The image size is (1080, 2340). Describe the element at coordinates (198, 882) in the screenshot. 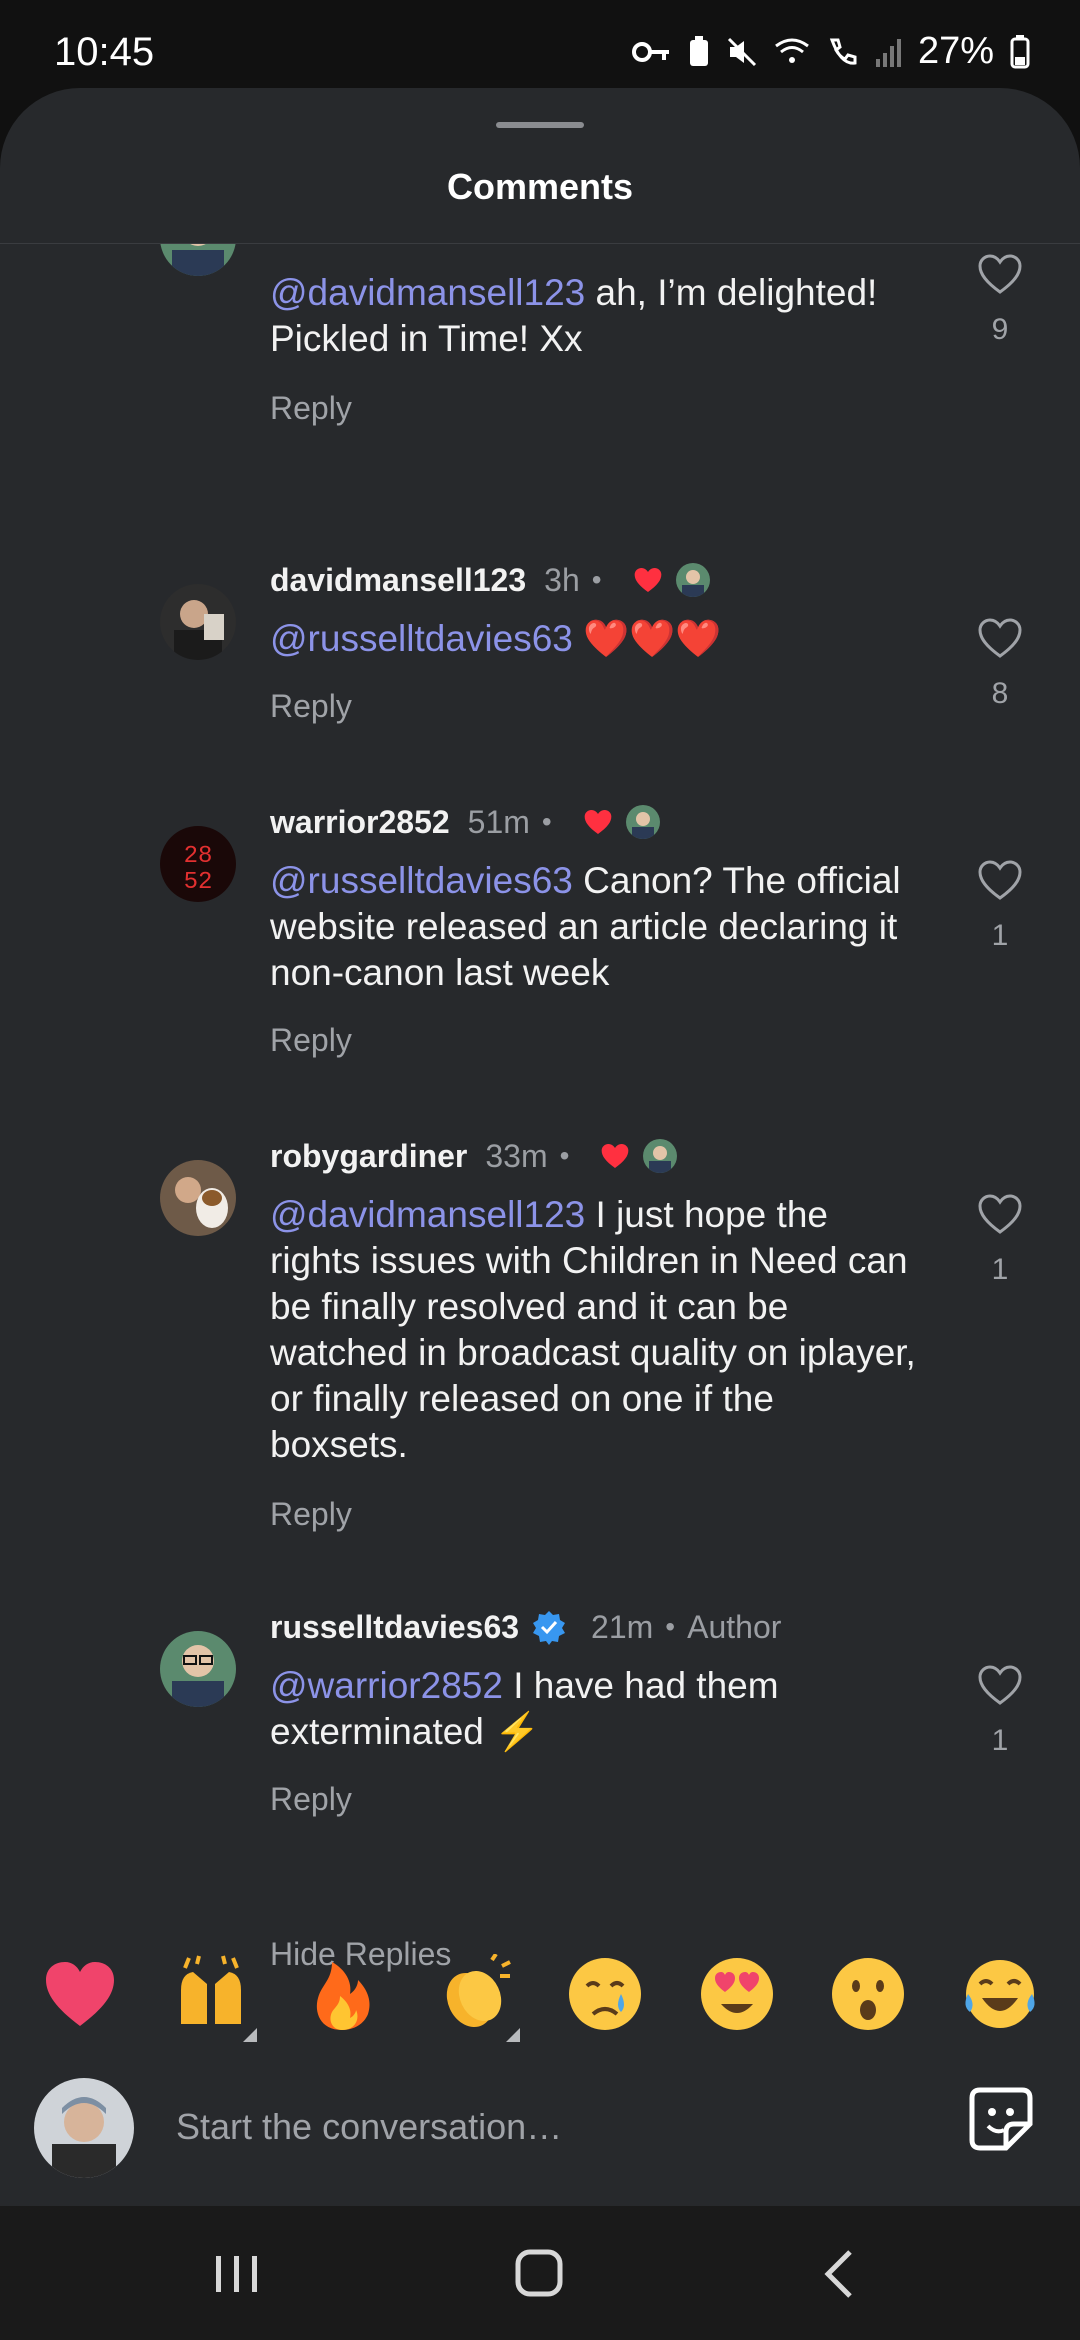

I see `svg-text: 52` at that location.